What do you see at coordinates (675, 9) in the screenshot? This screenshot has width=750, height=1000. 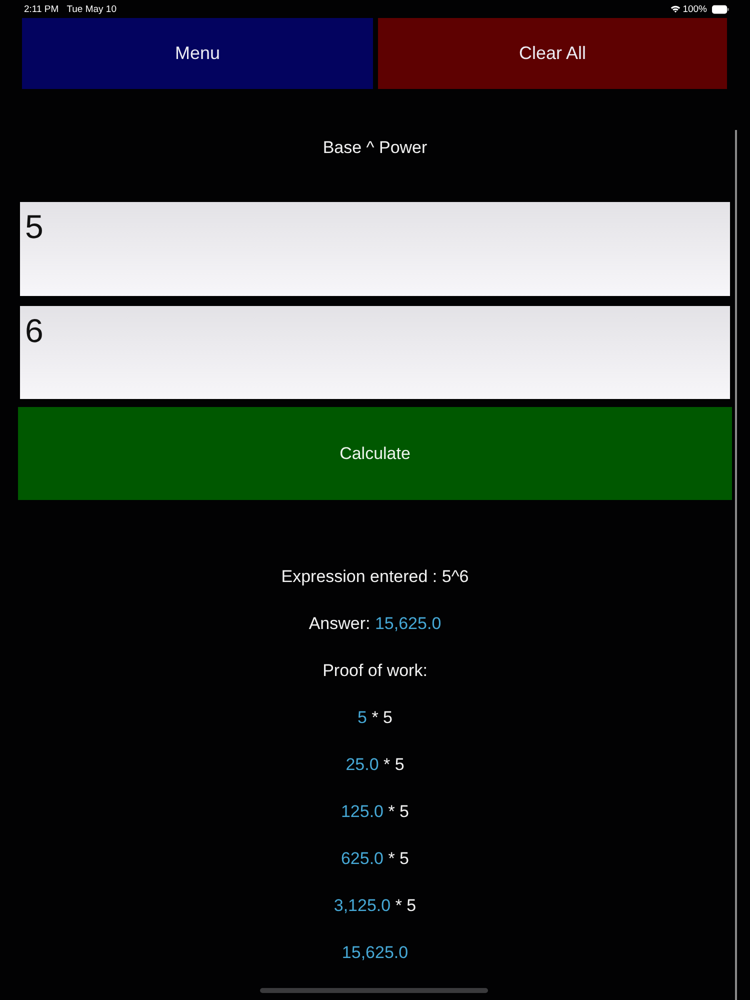 I see `wifi-icon` at bounding box center [675, 9].